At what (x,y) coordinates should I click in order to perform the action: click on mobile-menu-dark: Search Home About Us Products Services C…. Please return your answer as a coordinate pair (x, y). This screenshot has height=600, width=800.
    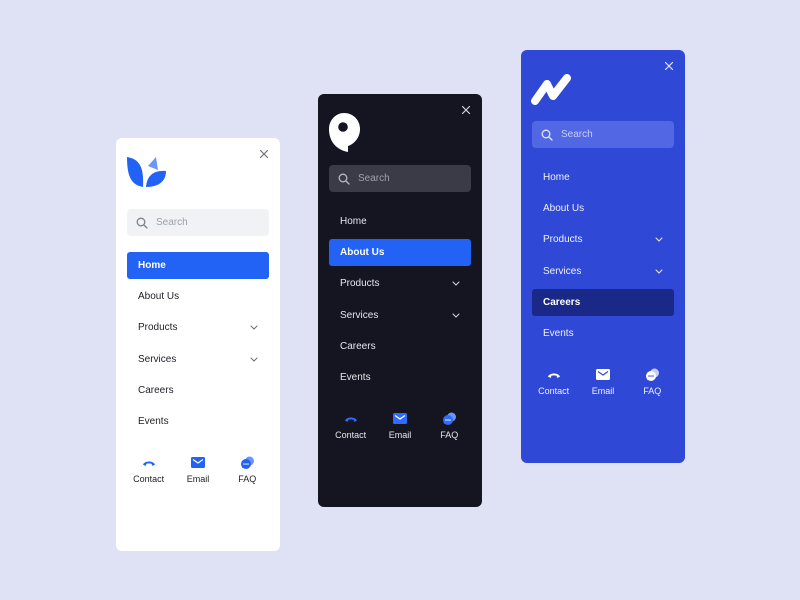
    Looking at the image, I should click on (400, 300).